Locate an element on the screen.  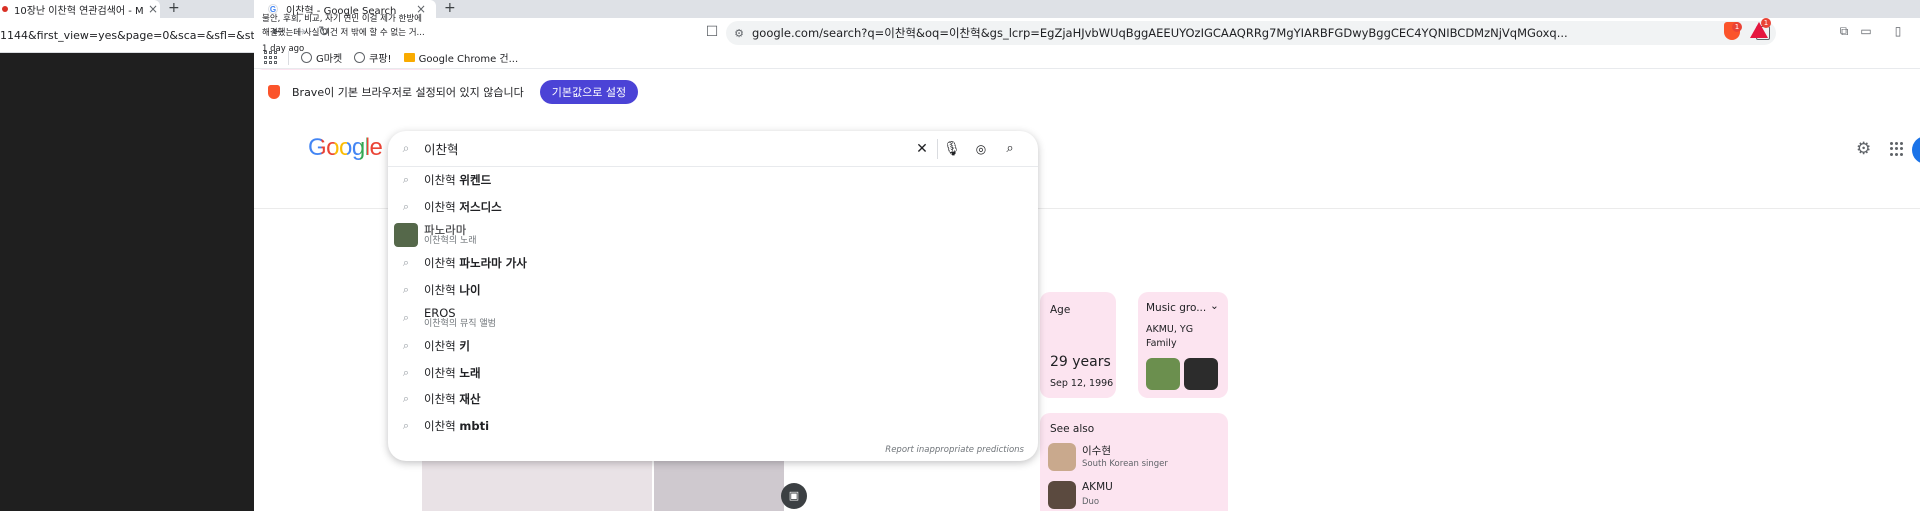
google-logo: Google is located at coordinates (345, 148).